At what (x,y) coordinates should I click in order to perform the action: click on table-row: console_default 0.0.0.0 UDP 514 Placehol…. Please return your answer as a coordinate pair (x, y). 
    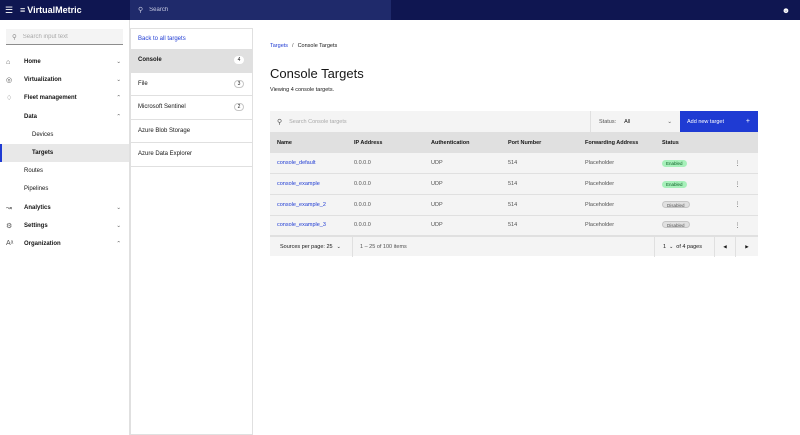
    Looking at the image, I should click on (514, 163).